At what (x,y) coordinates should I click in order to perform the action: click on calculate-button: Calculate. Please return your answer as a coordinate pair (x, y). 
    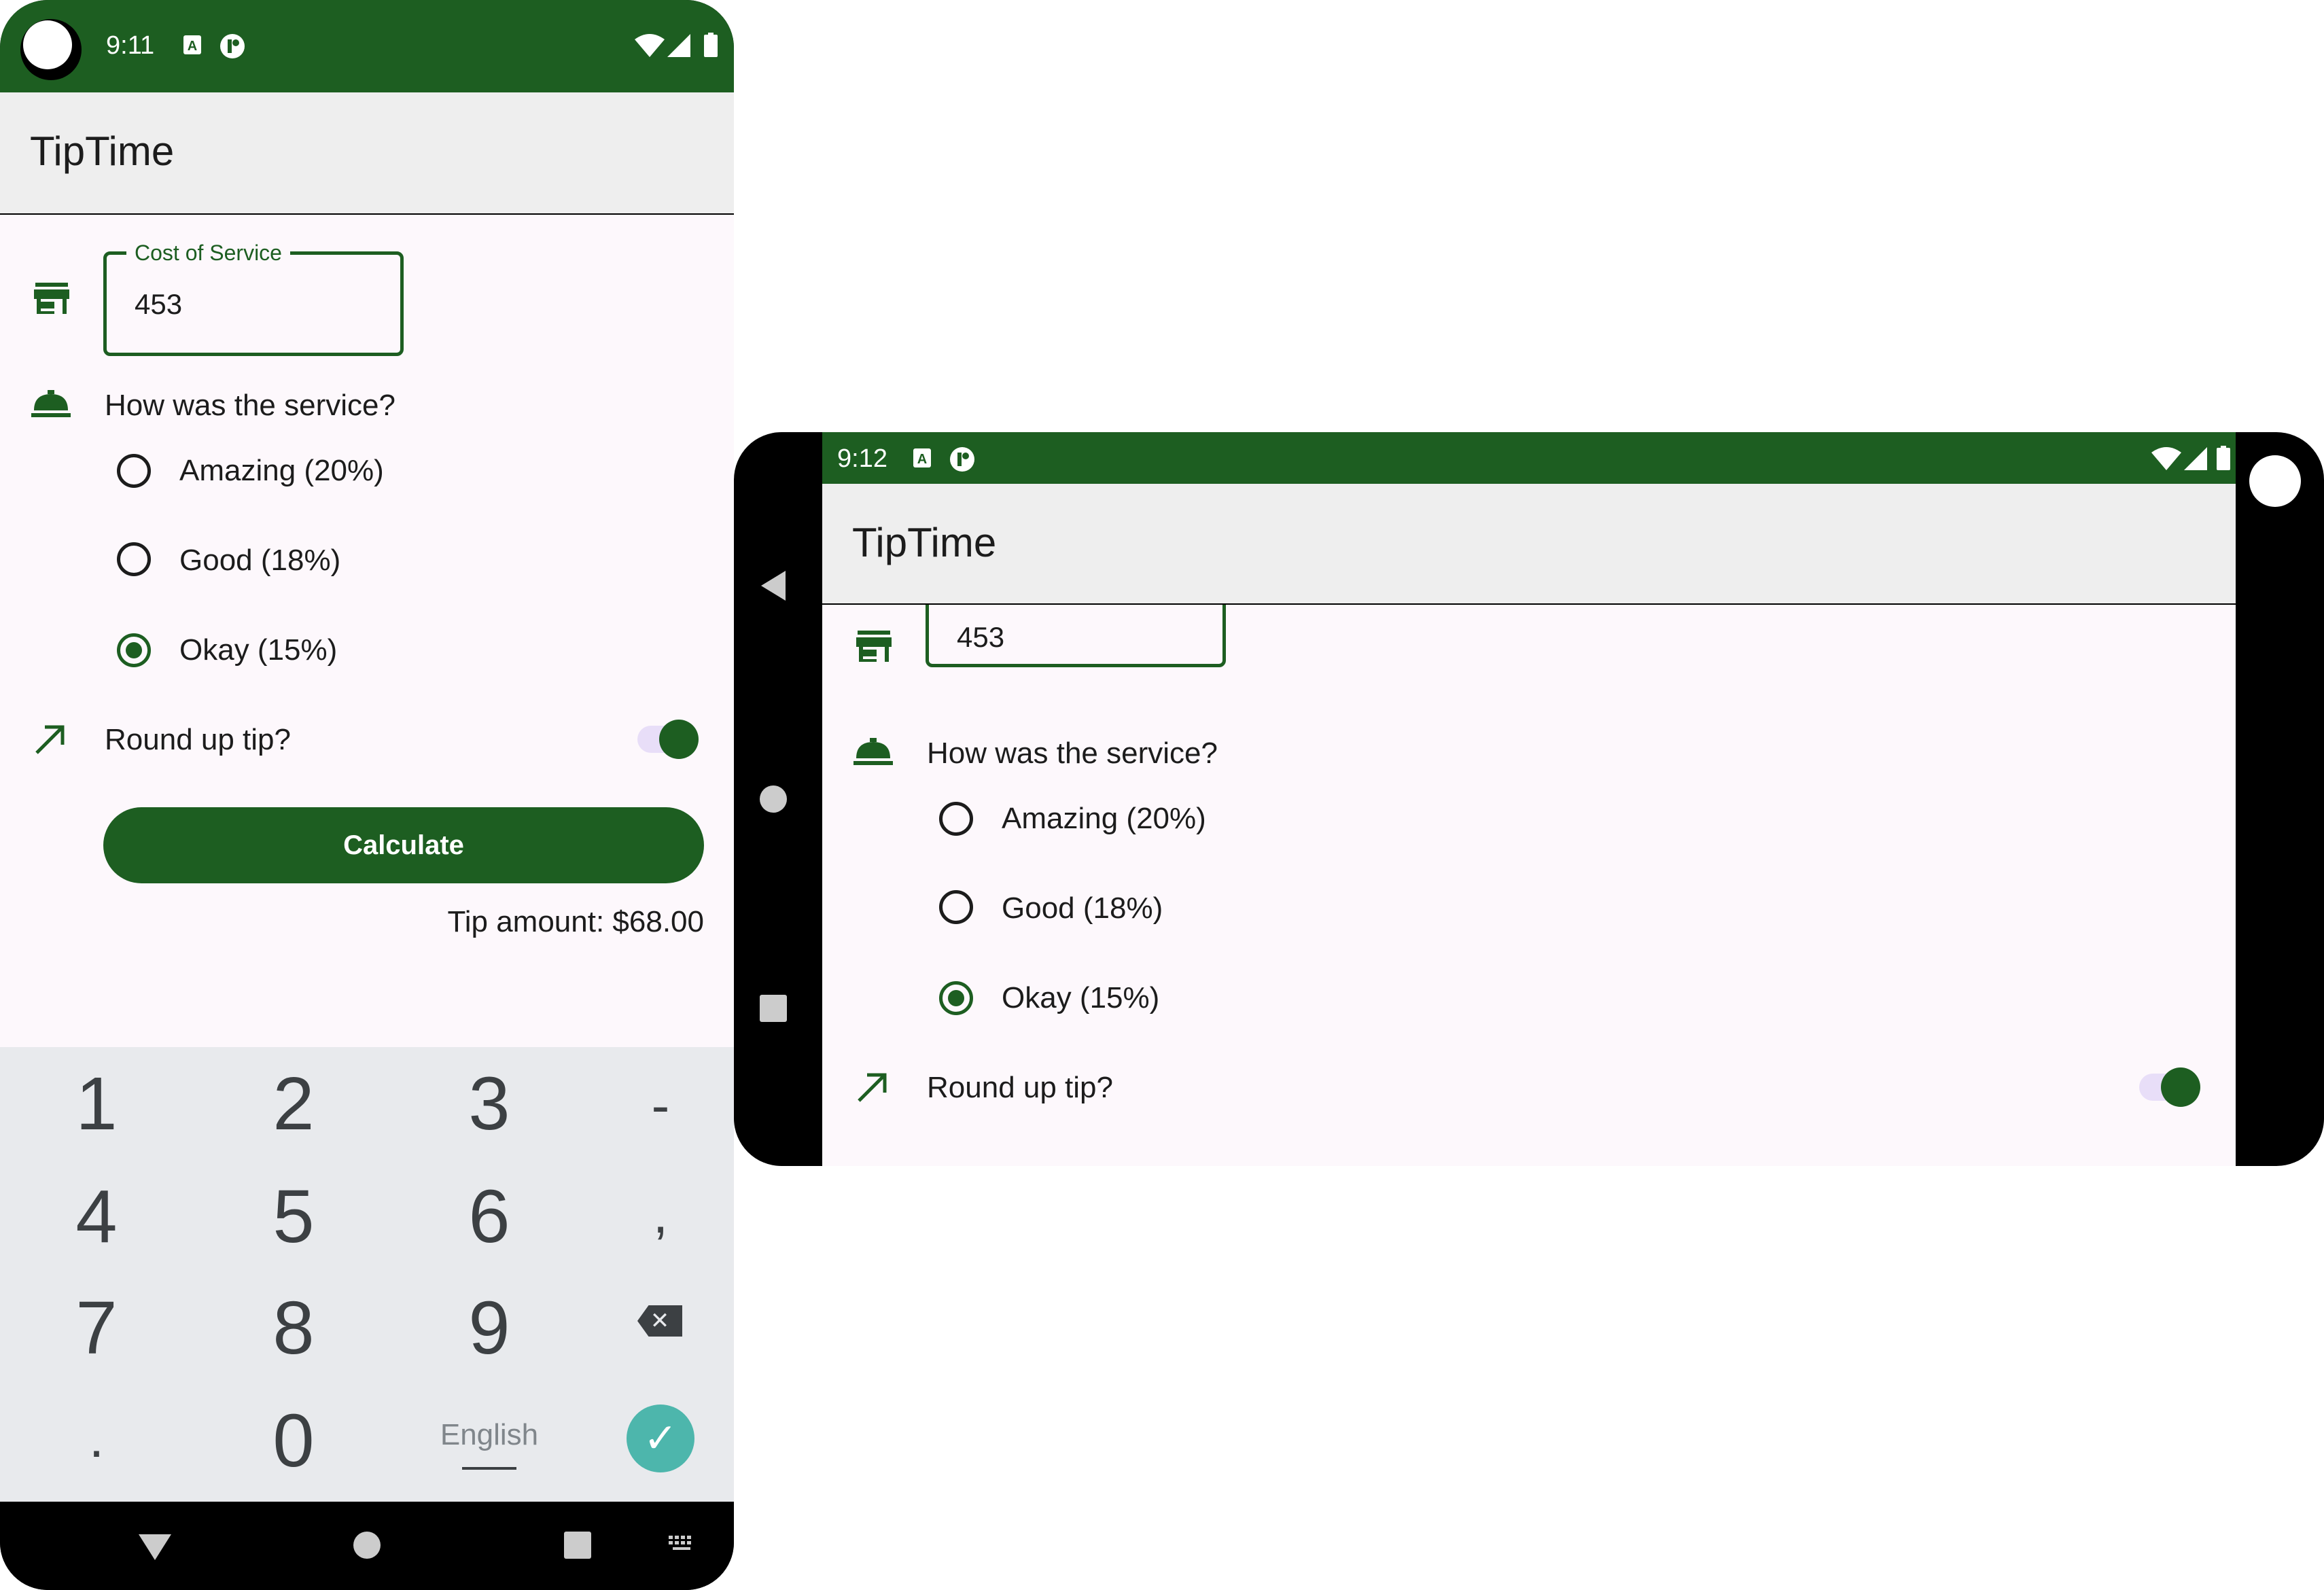
    Looking at the image, I should click on (403, 845).